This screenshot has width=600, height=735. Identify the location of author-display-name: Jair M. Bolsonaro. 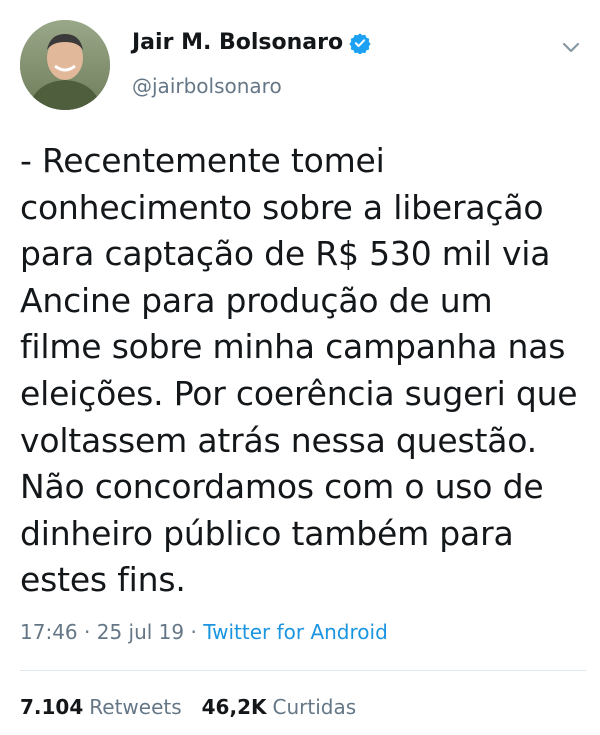
(237, 42).